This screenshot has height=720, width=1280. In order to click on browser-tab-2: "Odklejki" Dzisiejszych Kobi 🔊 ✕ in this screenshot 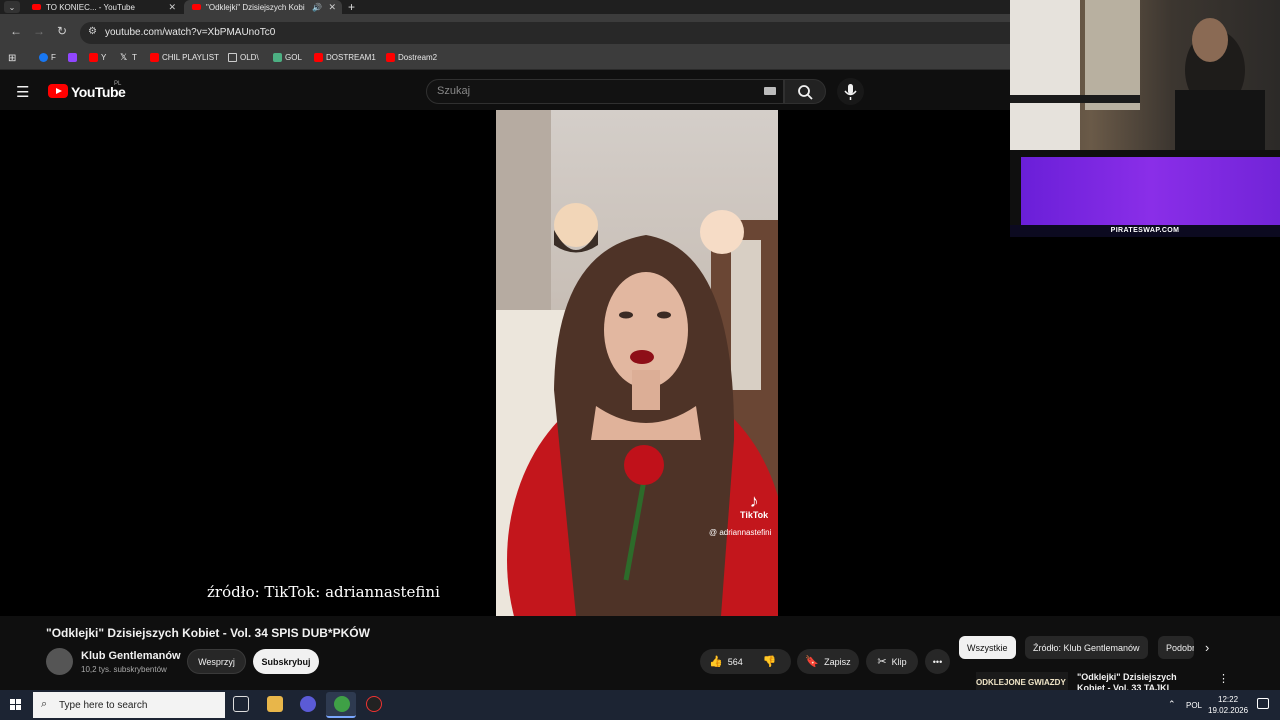, I will do `click(263, 7)`.